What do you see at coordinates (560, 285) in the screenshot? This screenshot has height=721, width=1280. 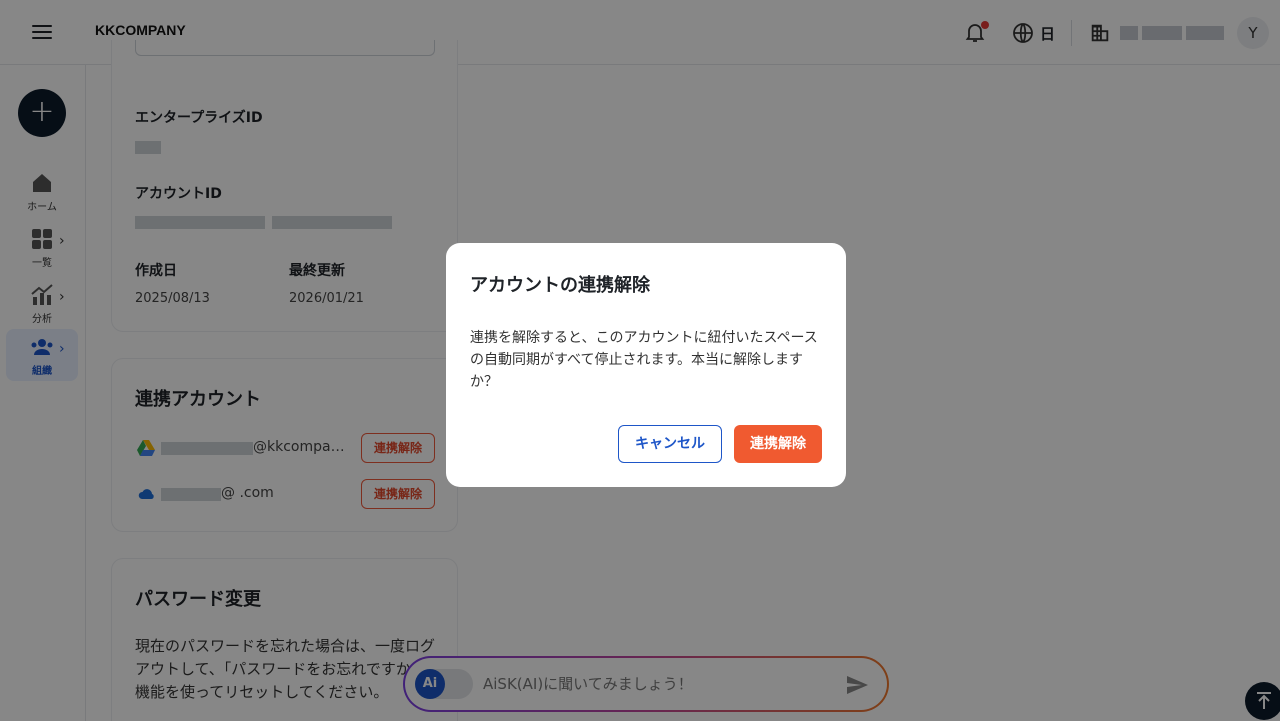 I see `dialog-title: アカウントの連携解除` at bounding box center [560, 285].